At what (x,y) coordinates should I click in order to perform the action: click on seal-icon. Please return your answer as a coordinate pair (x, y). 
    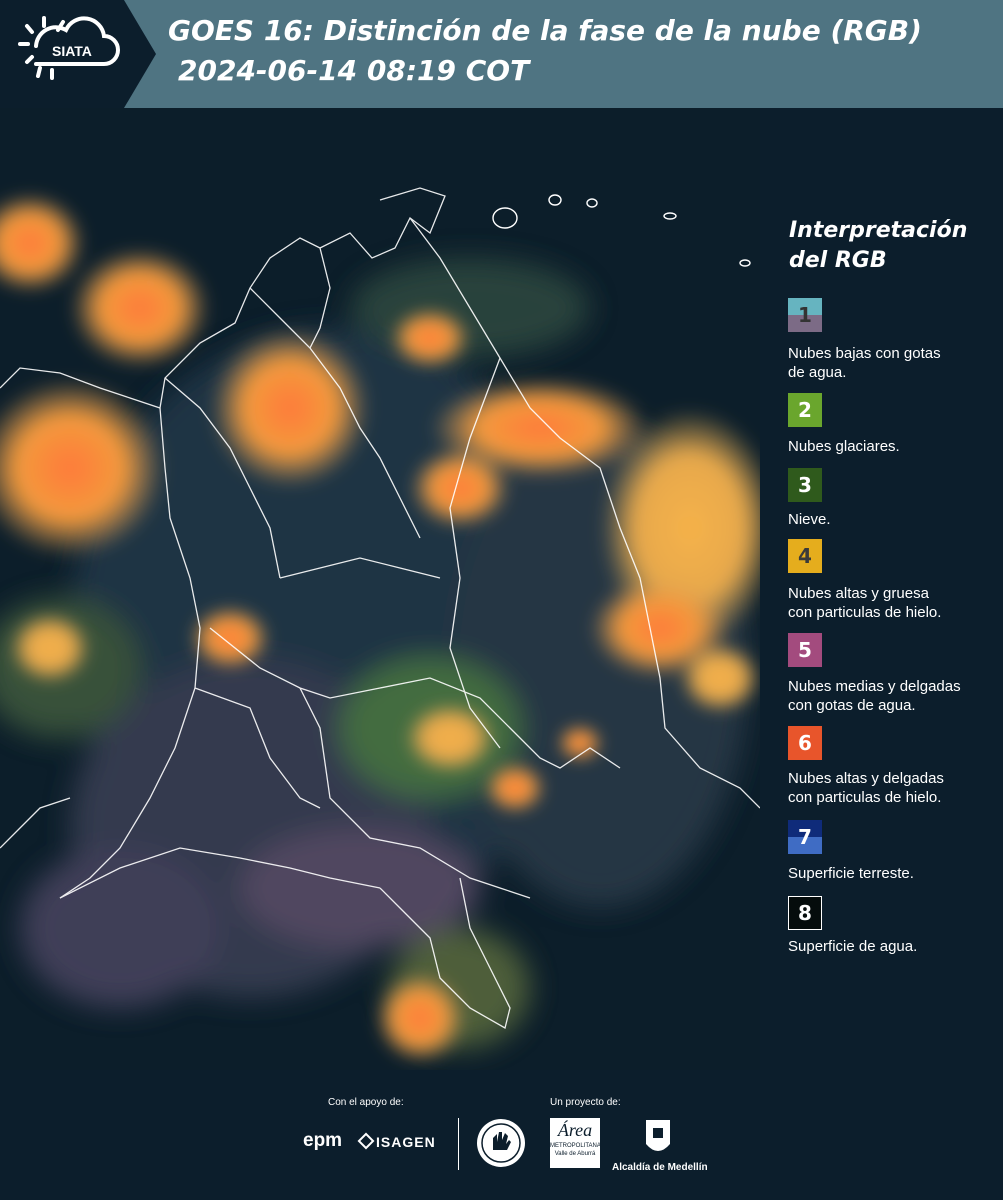
    Looking at the image, I should click on (501, 1143).